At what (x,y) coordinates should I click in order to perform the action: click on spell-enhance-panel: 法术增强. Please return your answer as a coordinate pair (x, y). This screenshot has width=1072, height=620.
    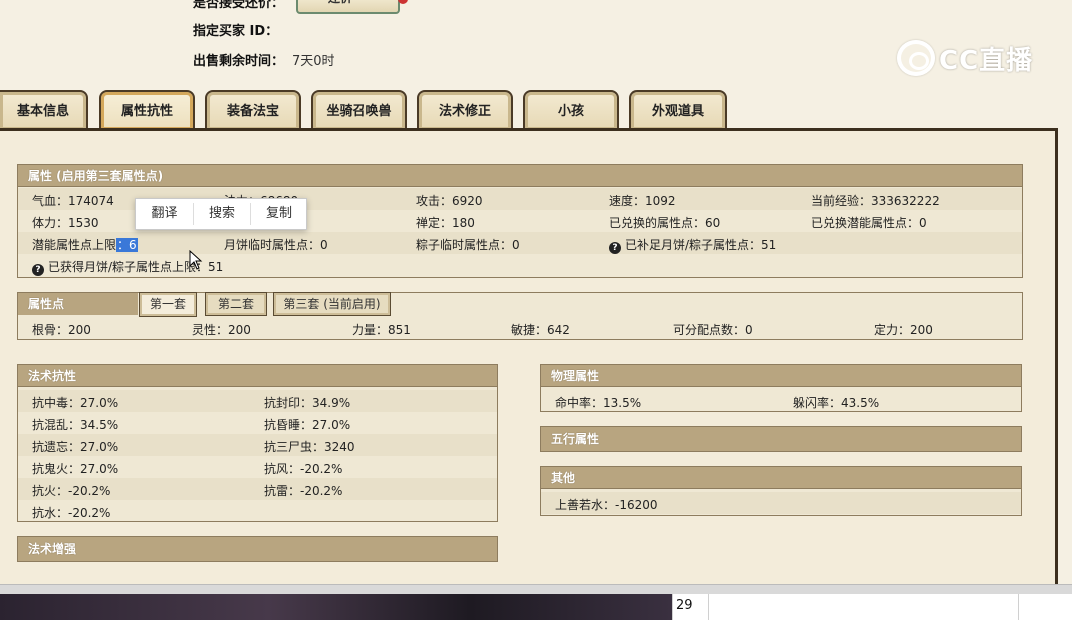
    Looking at the image, I should click on (257, 549).